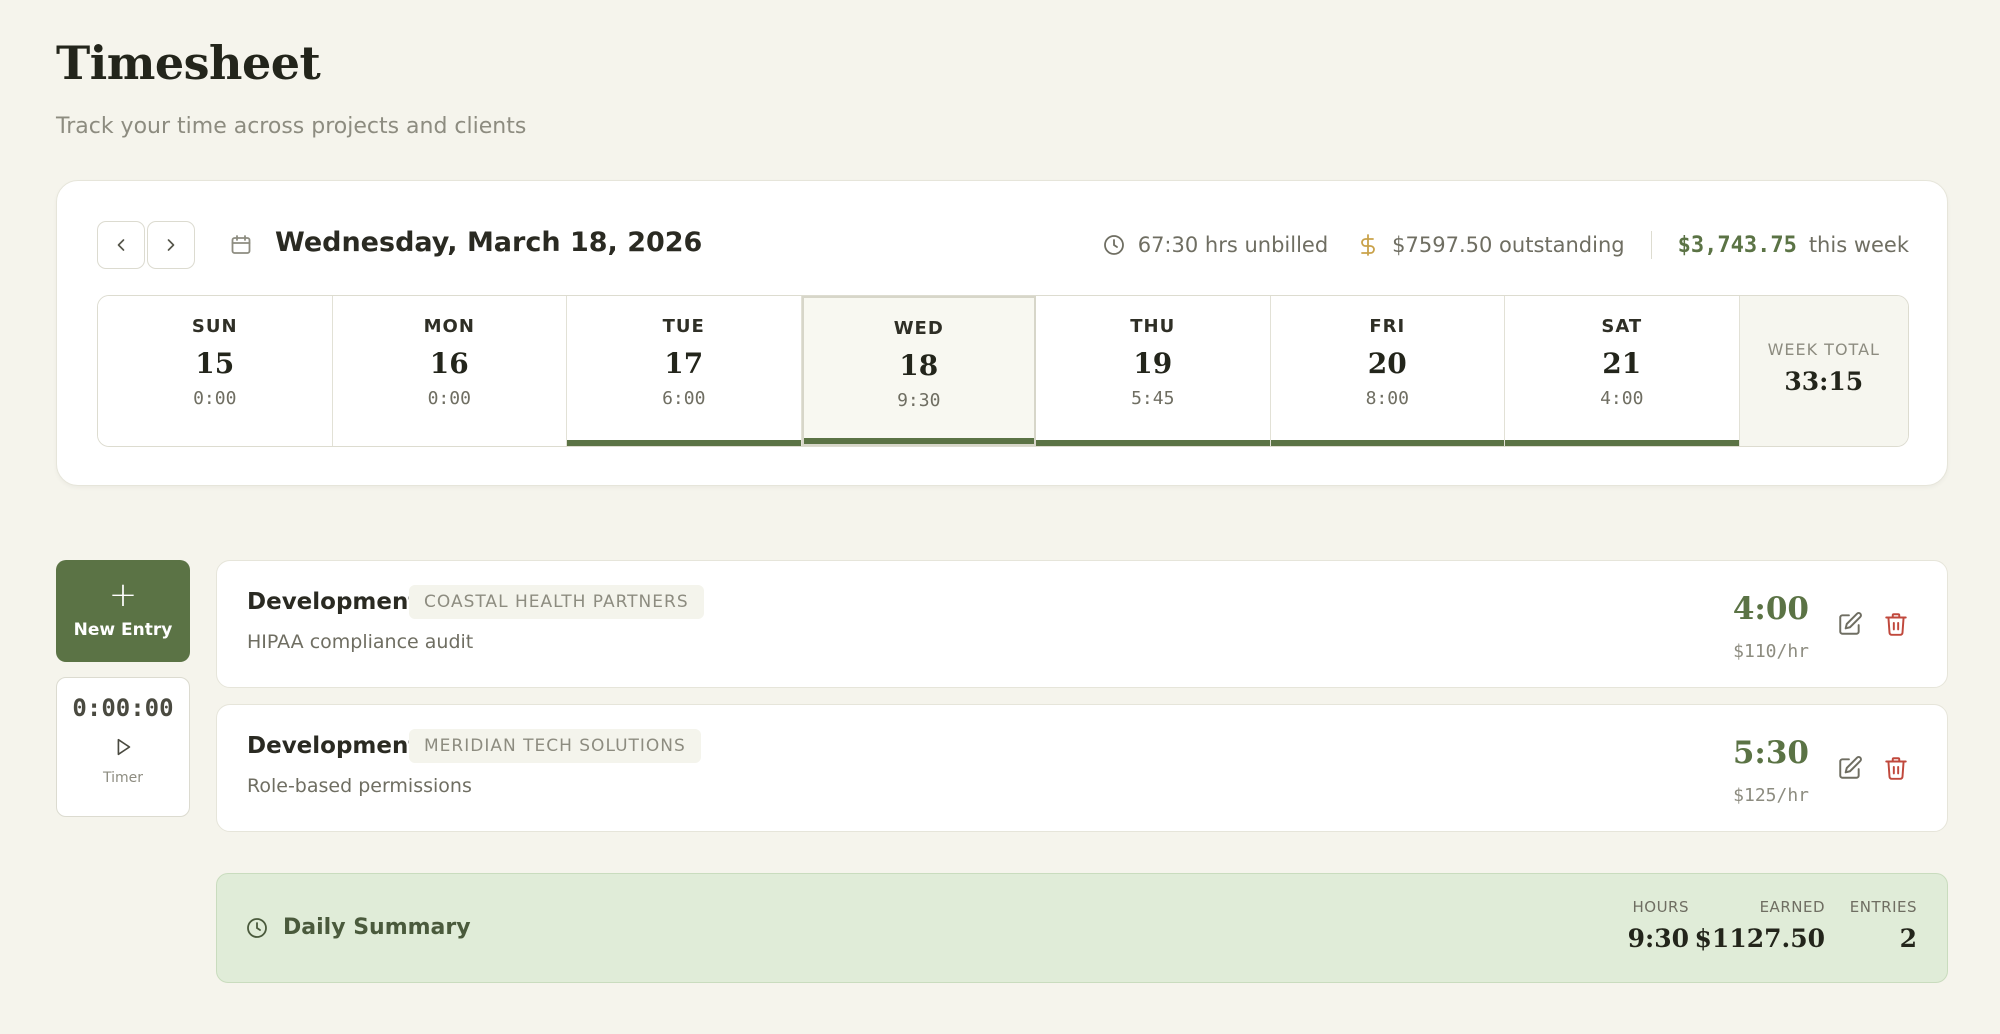  I want to click on day-sun: SUN 15 0:00, so click(215, 371).